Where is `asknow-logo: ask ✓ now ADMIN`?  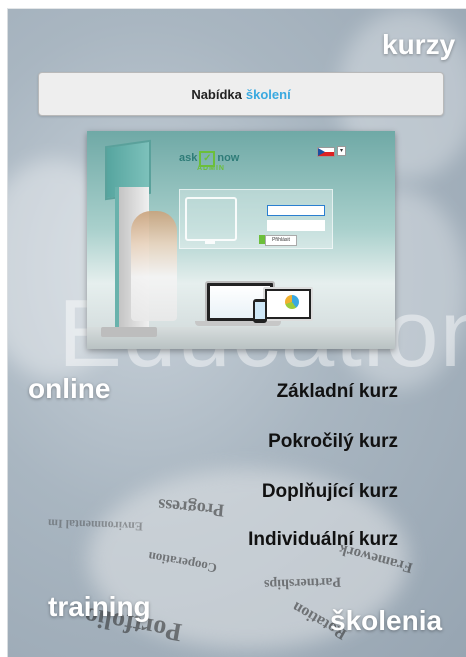 asknow-logo: ask ✓ now ADMIN is located at coordinates (209, 161).